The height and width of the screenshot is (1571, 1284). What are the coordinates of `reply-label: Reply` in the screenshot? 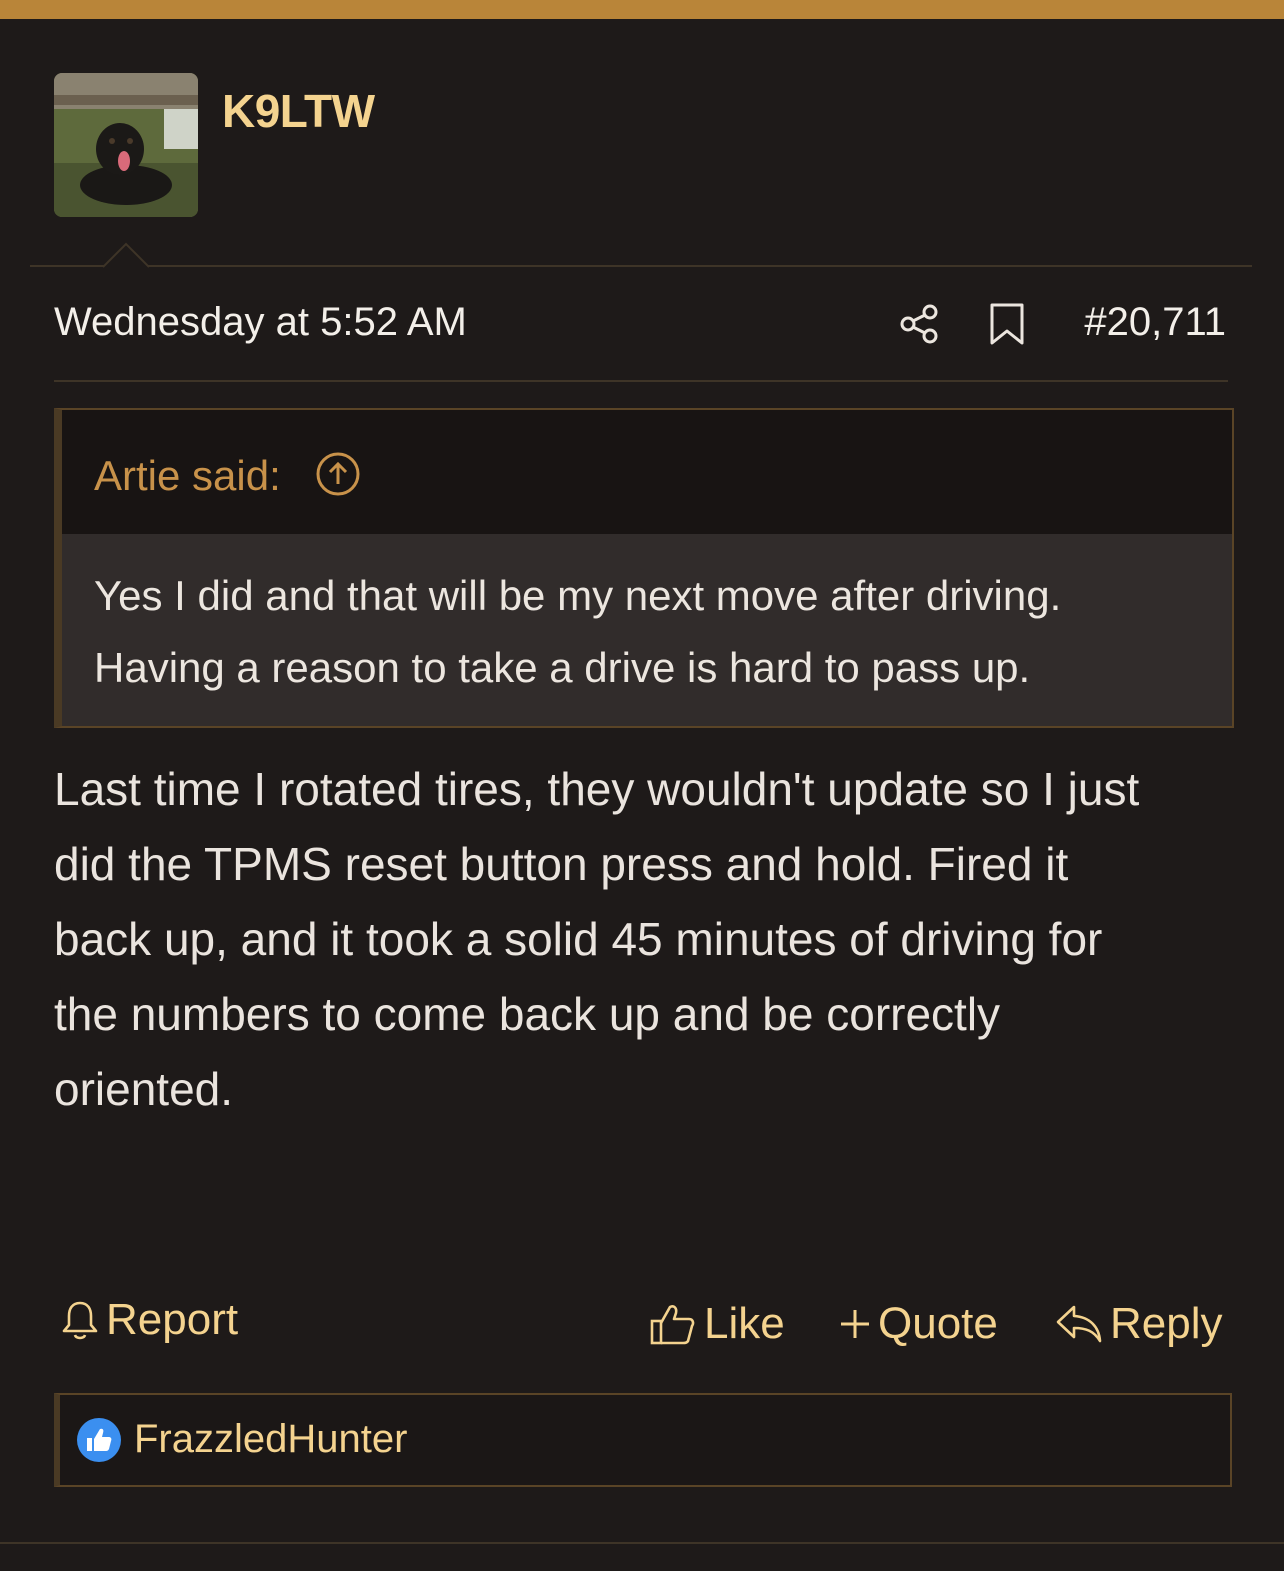 It's located at (1166, 1323).